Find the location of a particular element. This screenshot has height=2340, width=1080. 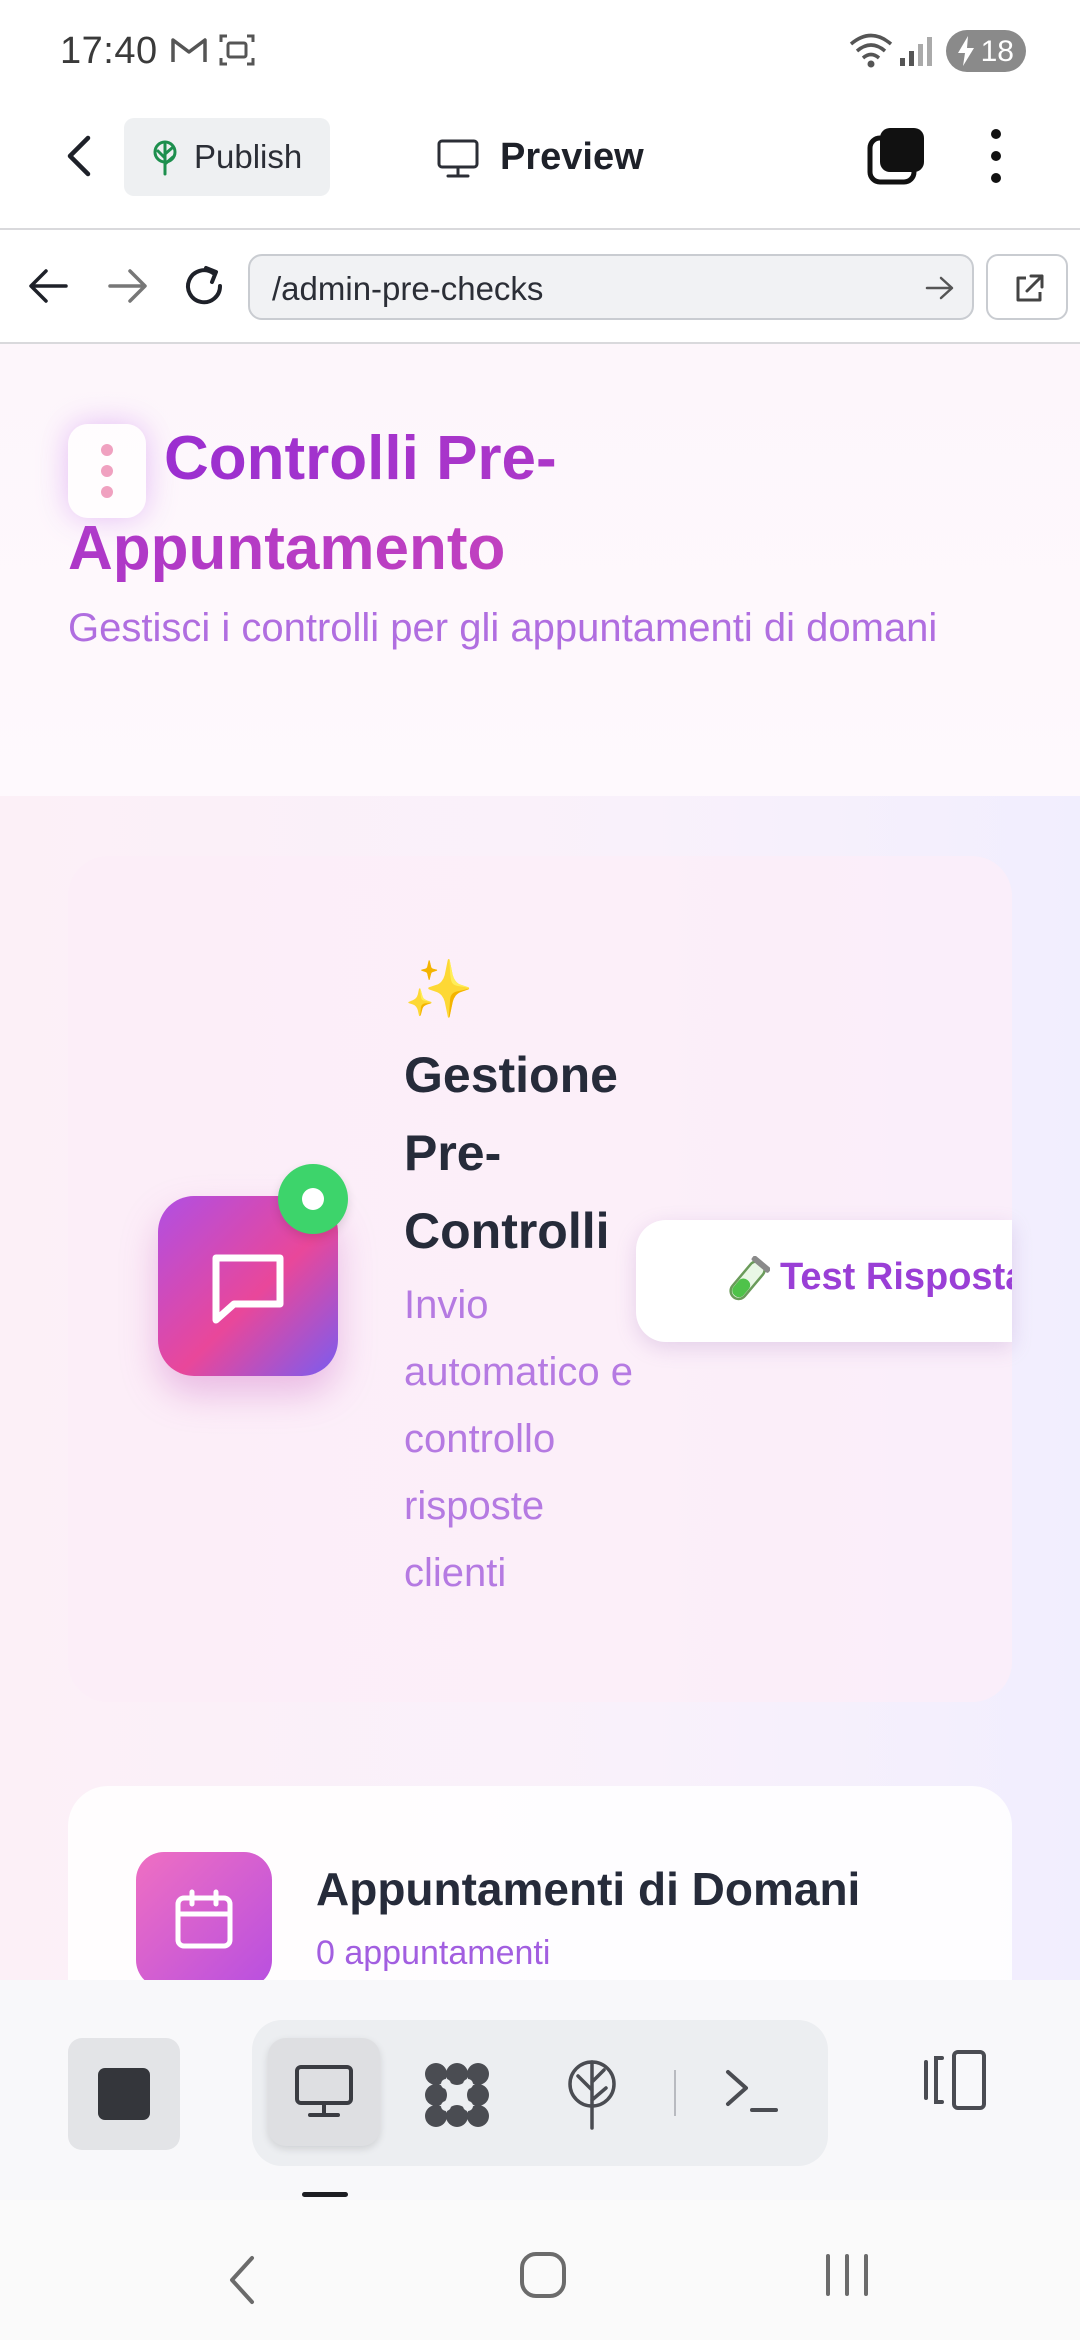

desktop-preview-icon is located at coordinates (324, 2091).